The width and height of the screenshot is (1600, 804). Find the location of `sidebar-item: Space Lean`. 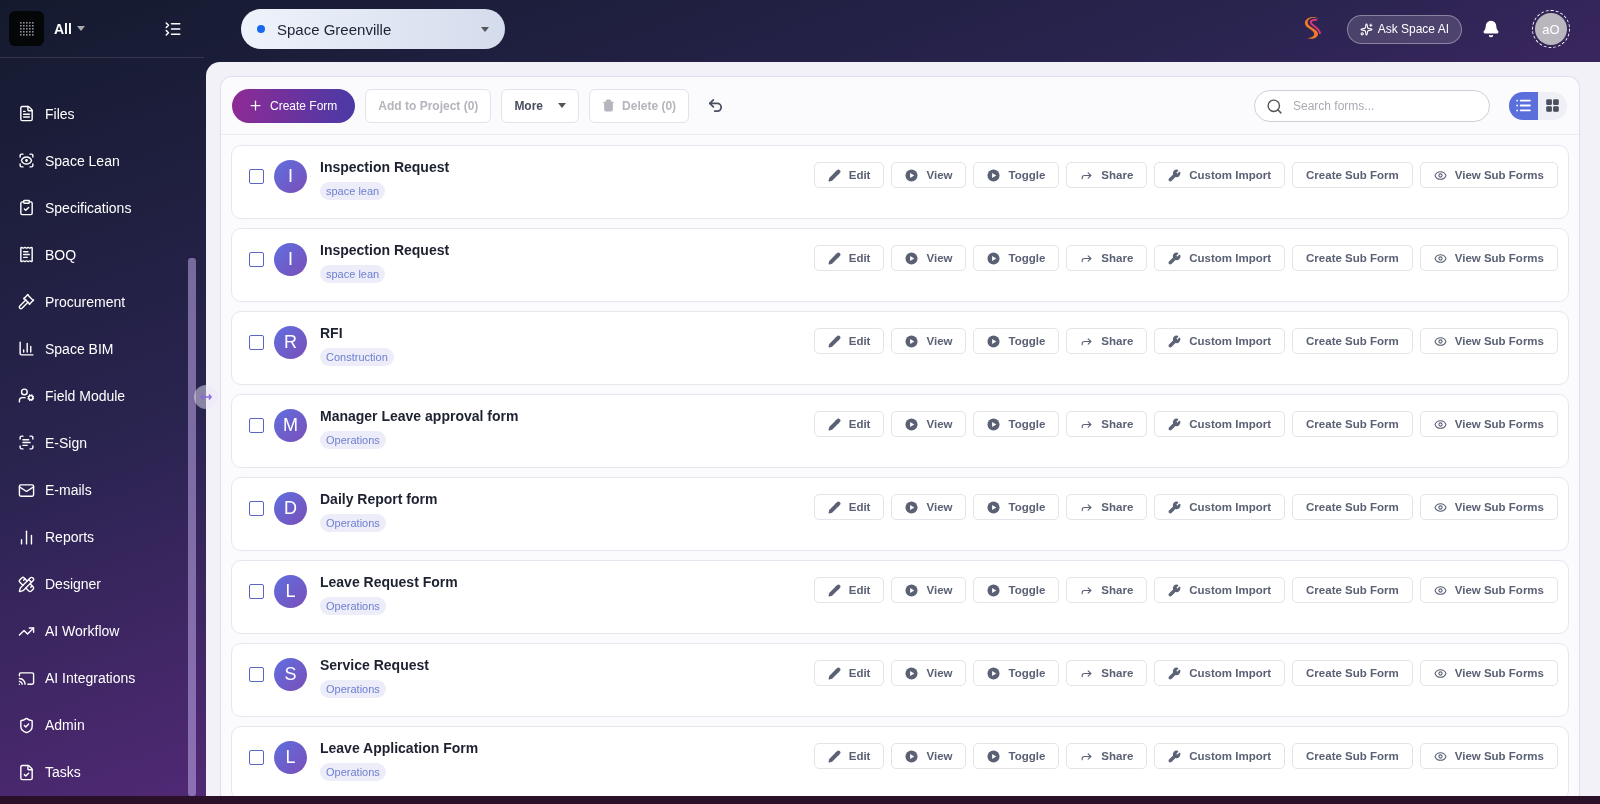

sidebar-item: Space Lean is located at coordinates (103, 161).